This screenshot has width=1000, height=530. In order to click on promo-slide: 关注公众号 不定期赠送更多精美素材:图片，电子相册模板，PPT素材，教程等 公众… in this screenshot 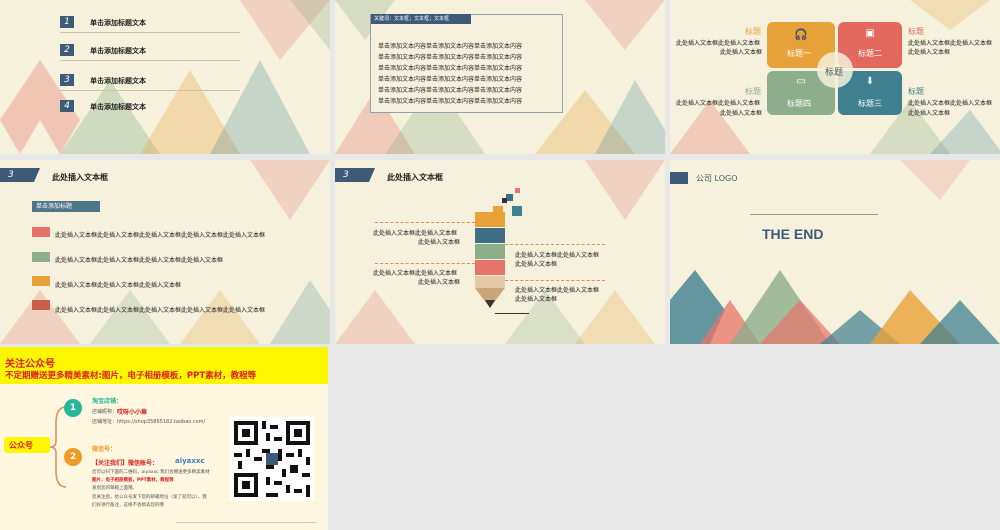, I will do `click(164, 438)`.